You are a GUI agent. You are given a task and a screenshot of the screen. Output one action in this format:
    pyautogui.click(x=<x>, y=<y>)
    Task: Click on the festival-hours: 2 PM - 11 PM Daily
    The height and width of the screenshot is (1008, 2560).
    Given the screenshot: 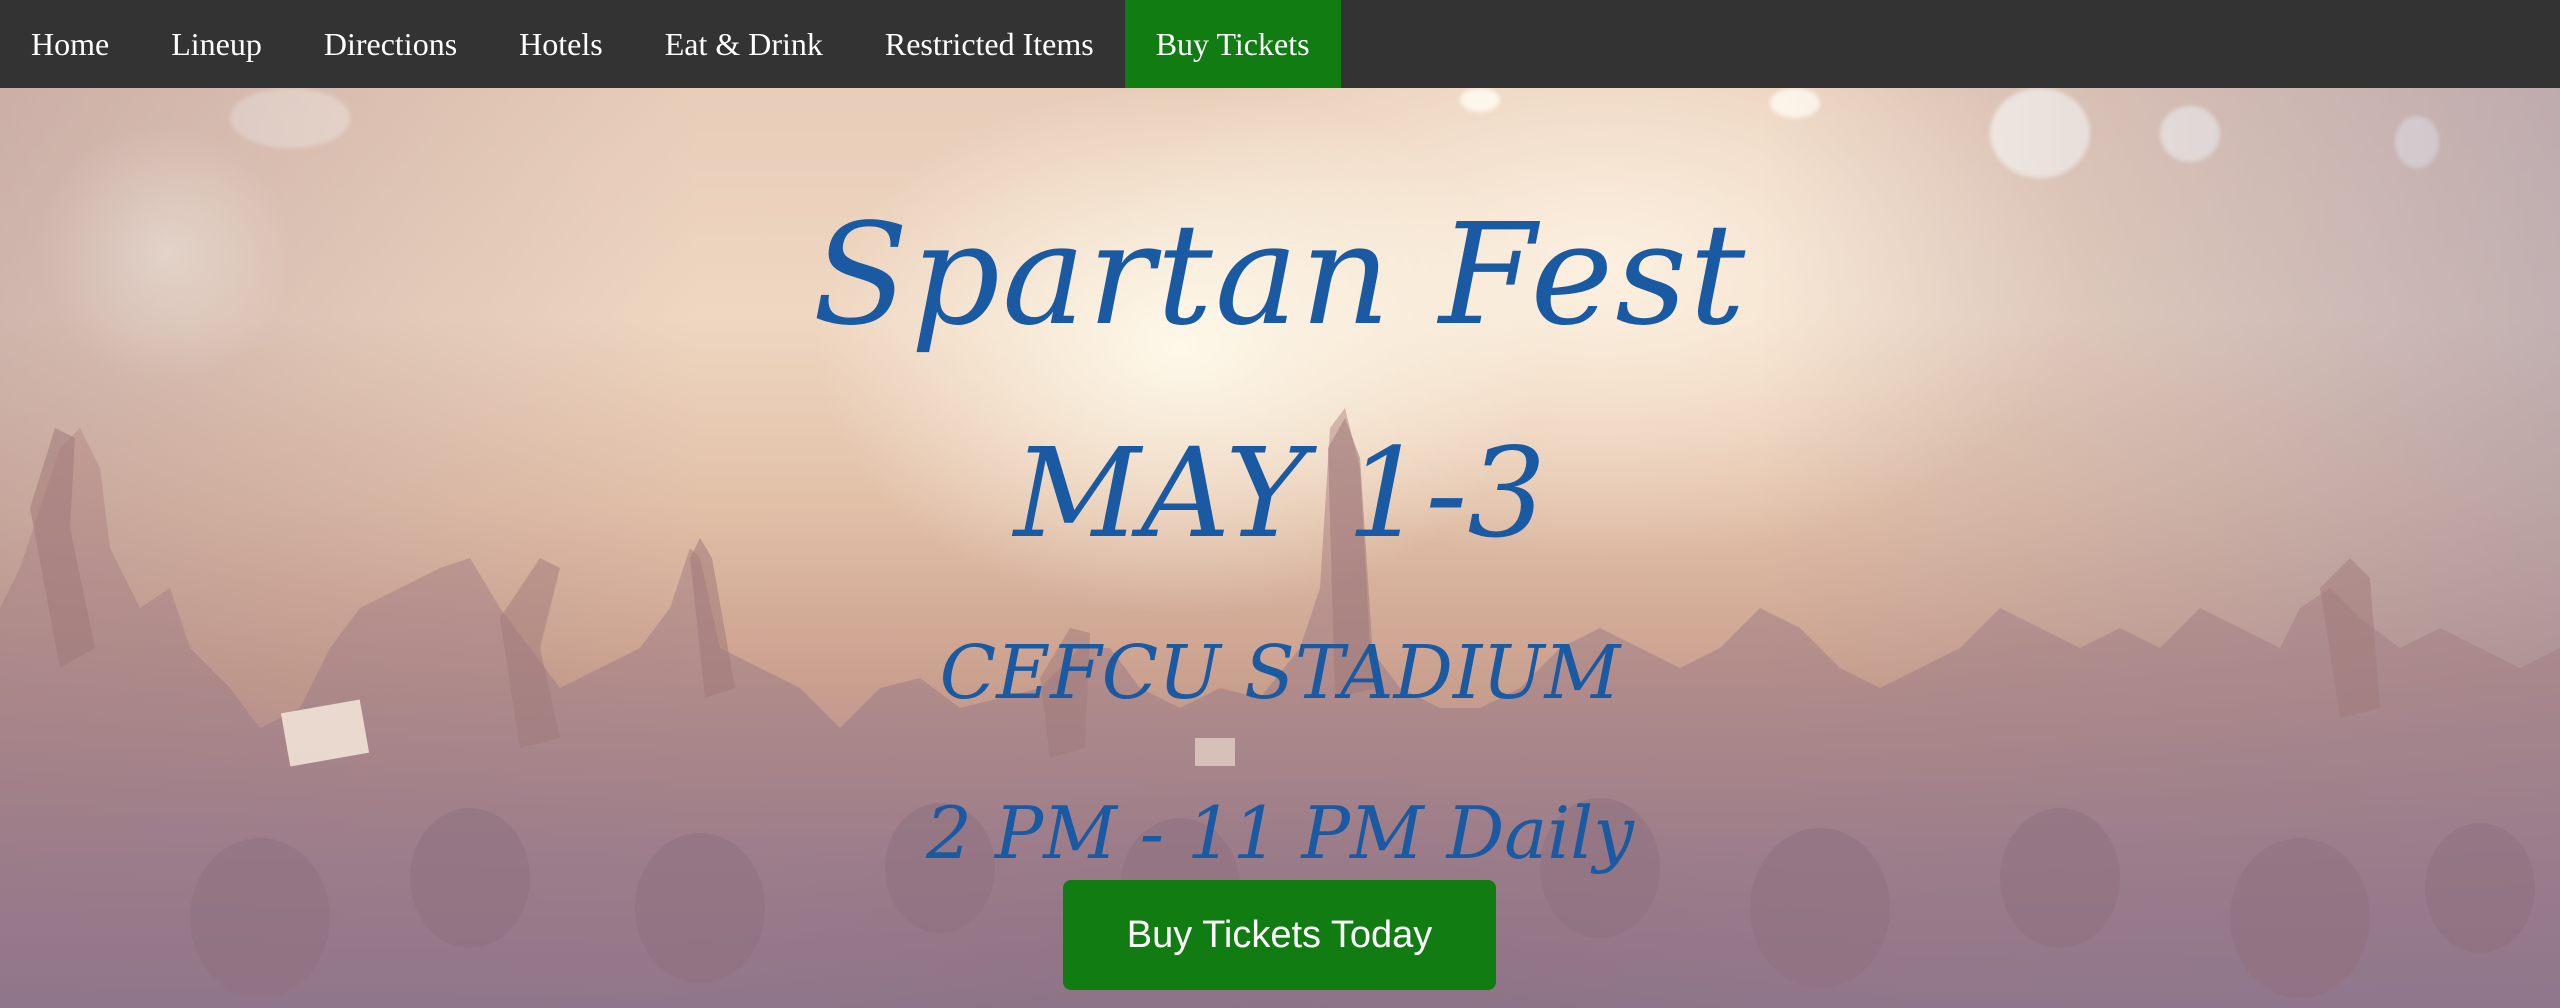 What is the action you would take?
    pyautogui.click(x=1280, y=833)
    